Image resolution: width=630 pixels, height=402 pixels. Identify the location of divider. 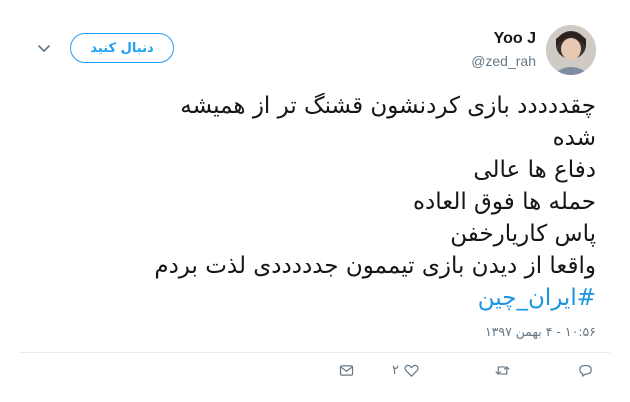
(315, 352).